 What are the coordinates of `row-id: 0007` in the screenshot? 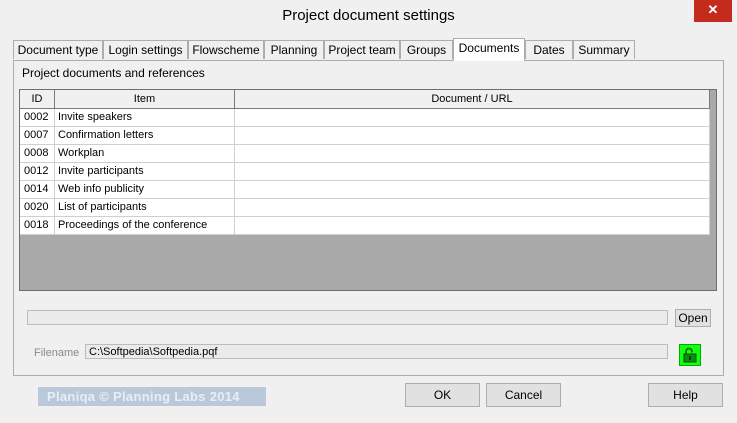 It's located at (37, 136).